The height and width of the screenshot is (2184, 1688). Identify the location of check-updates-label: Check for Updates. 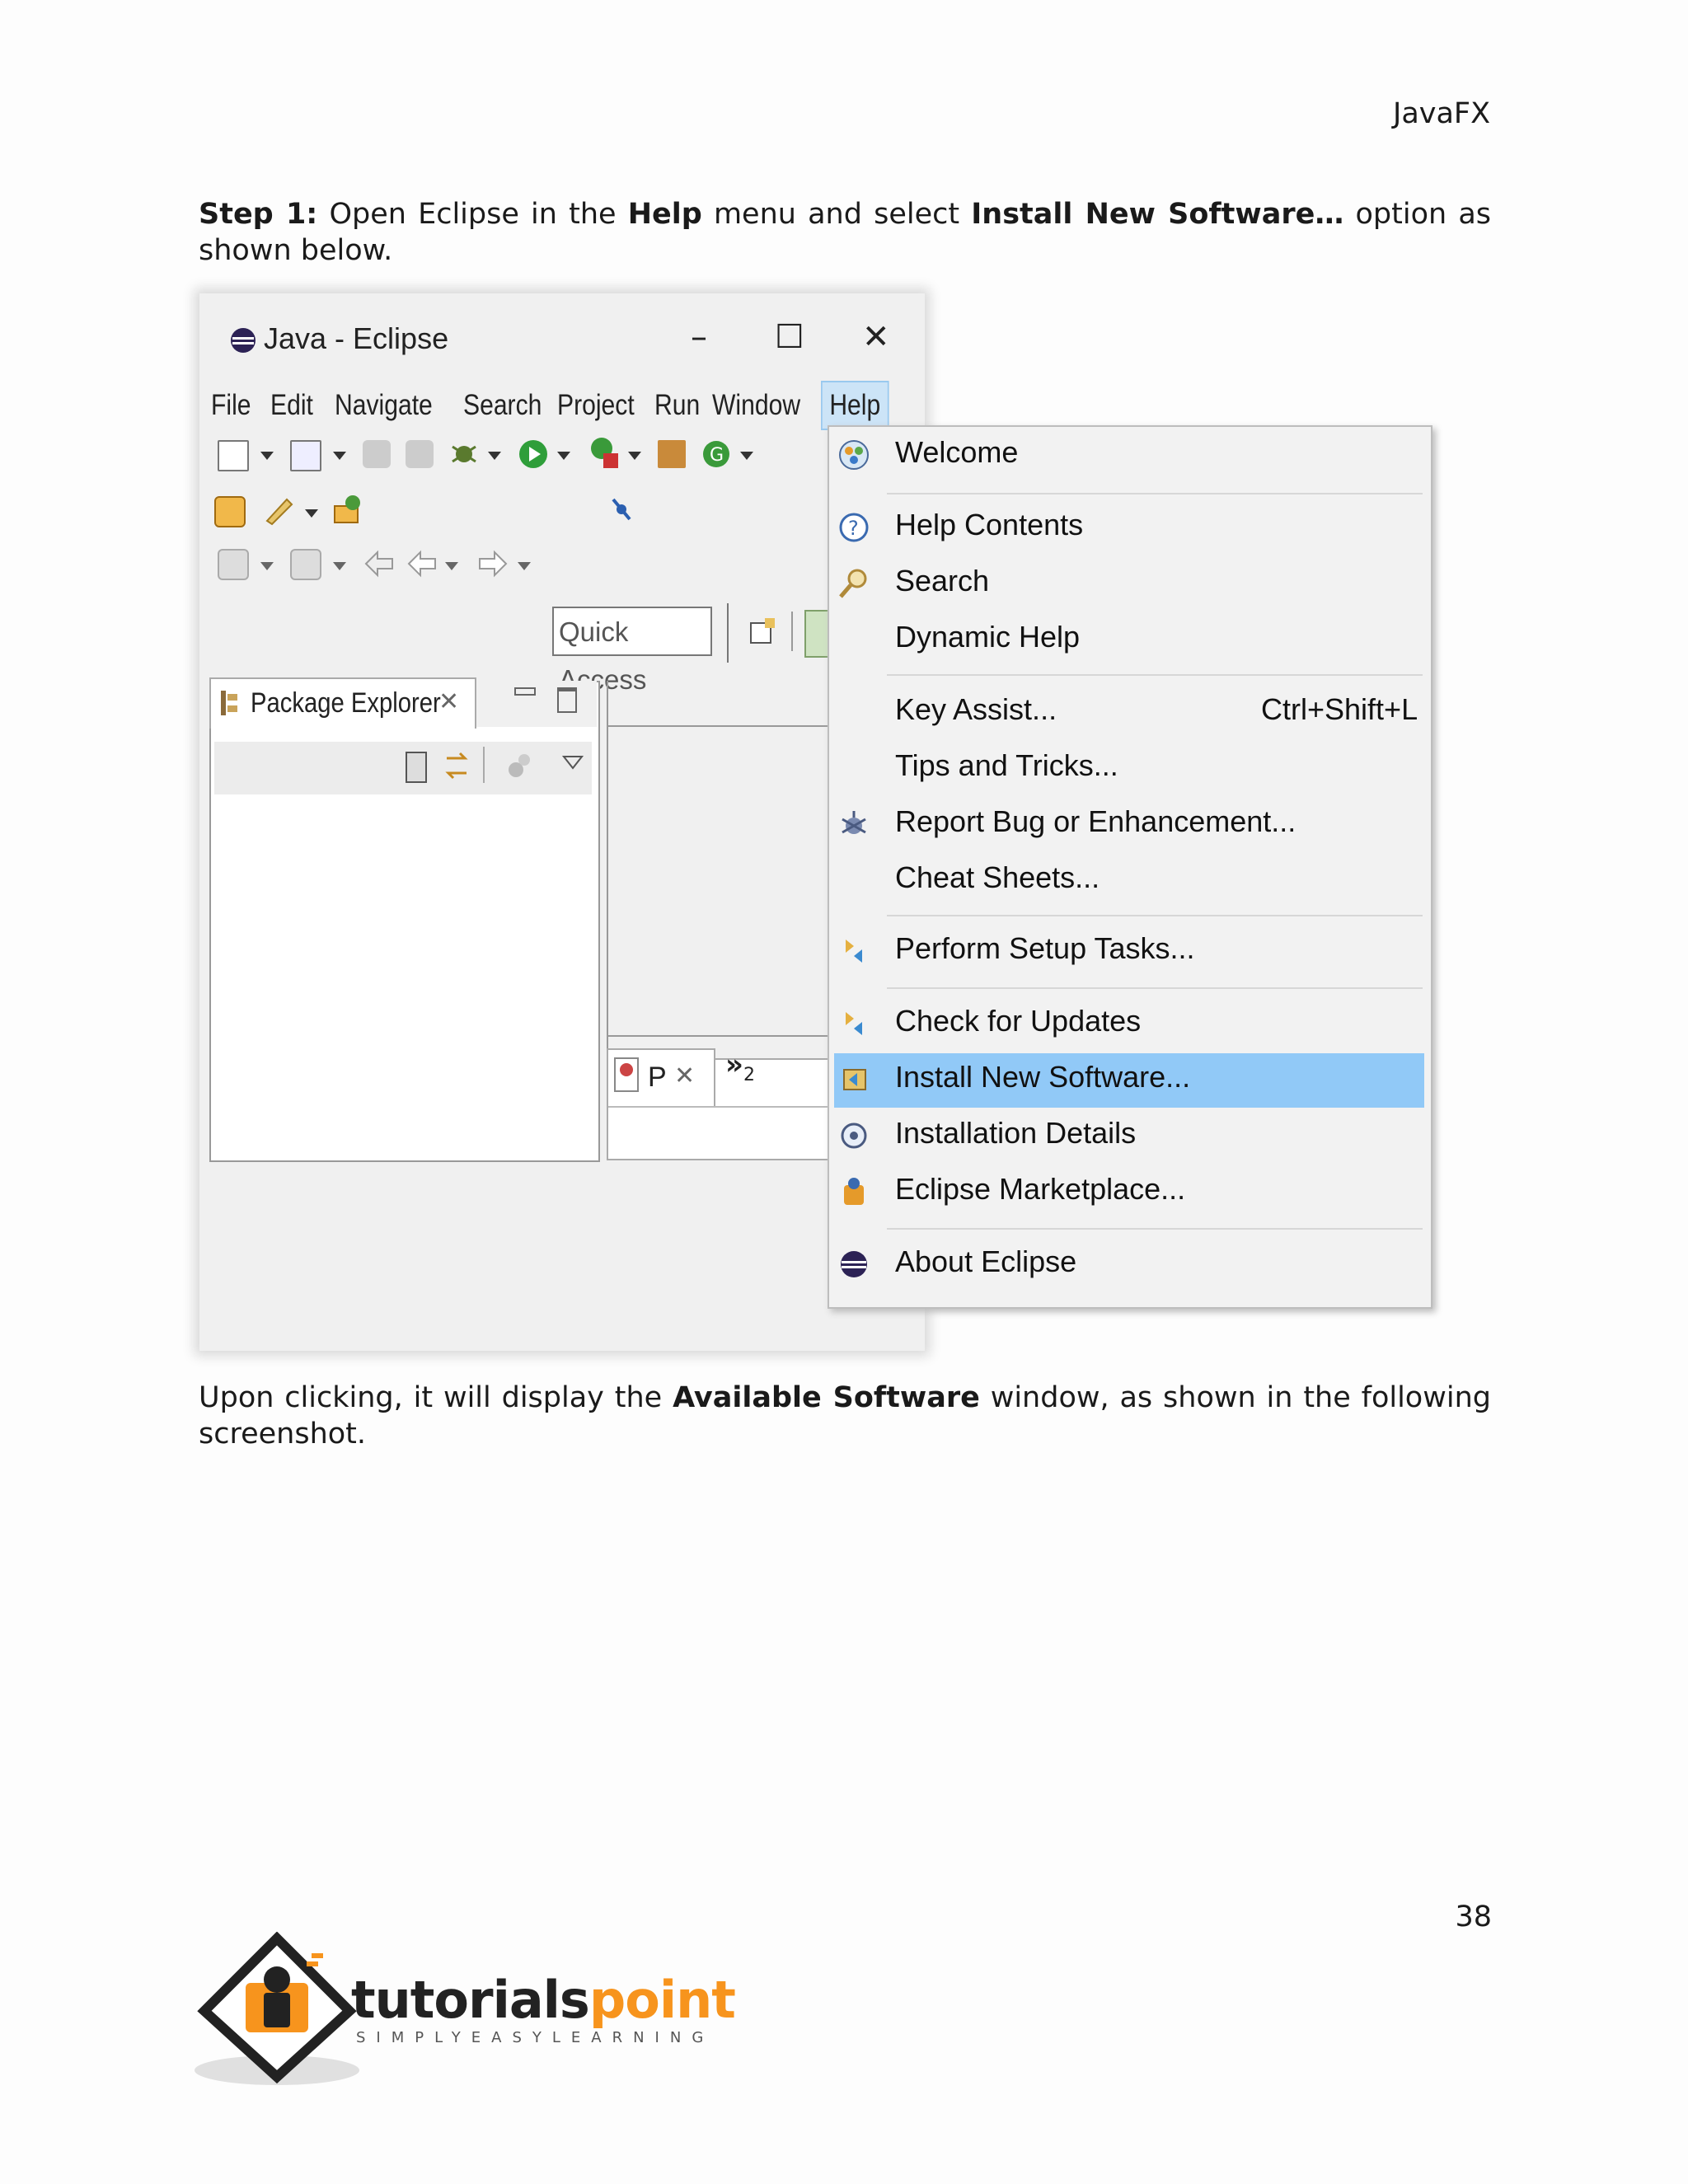
(1019, 1021).